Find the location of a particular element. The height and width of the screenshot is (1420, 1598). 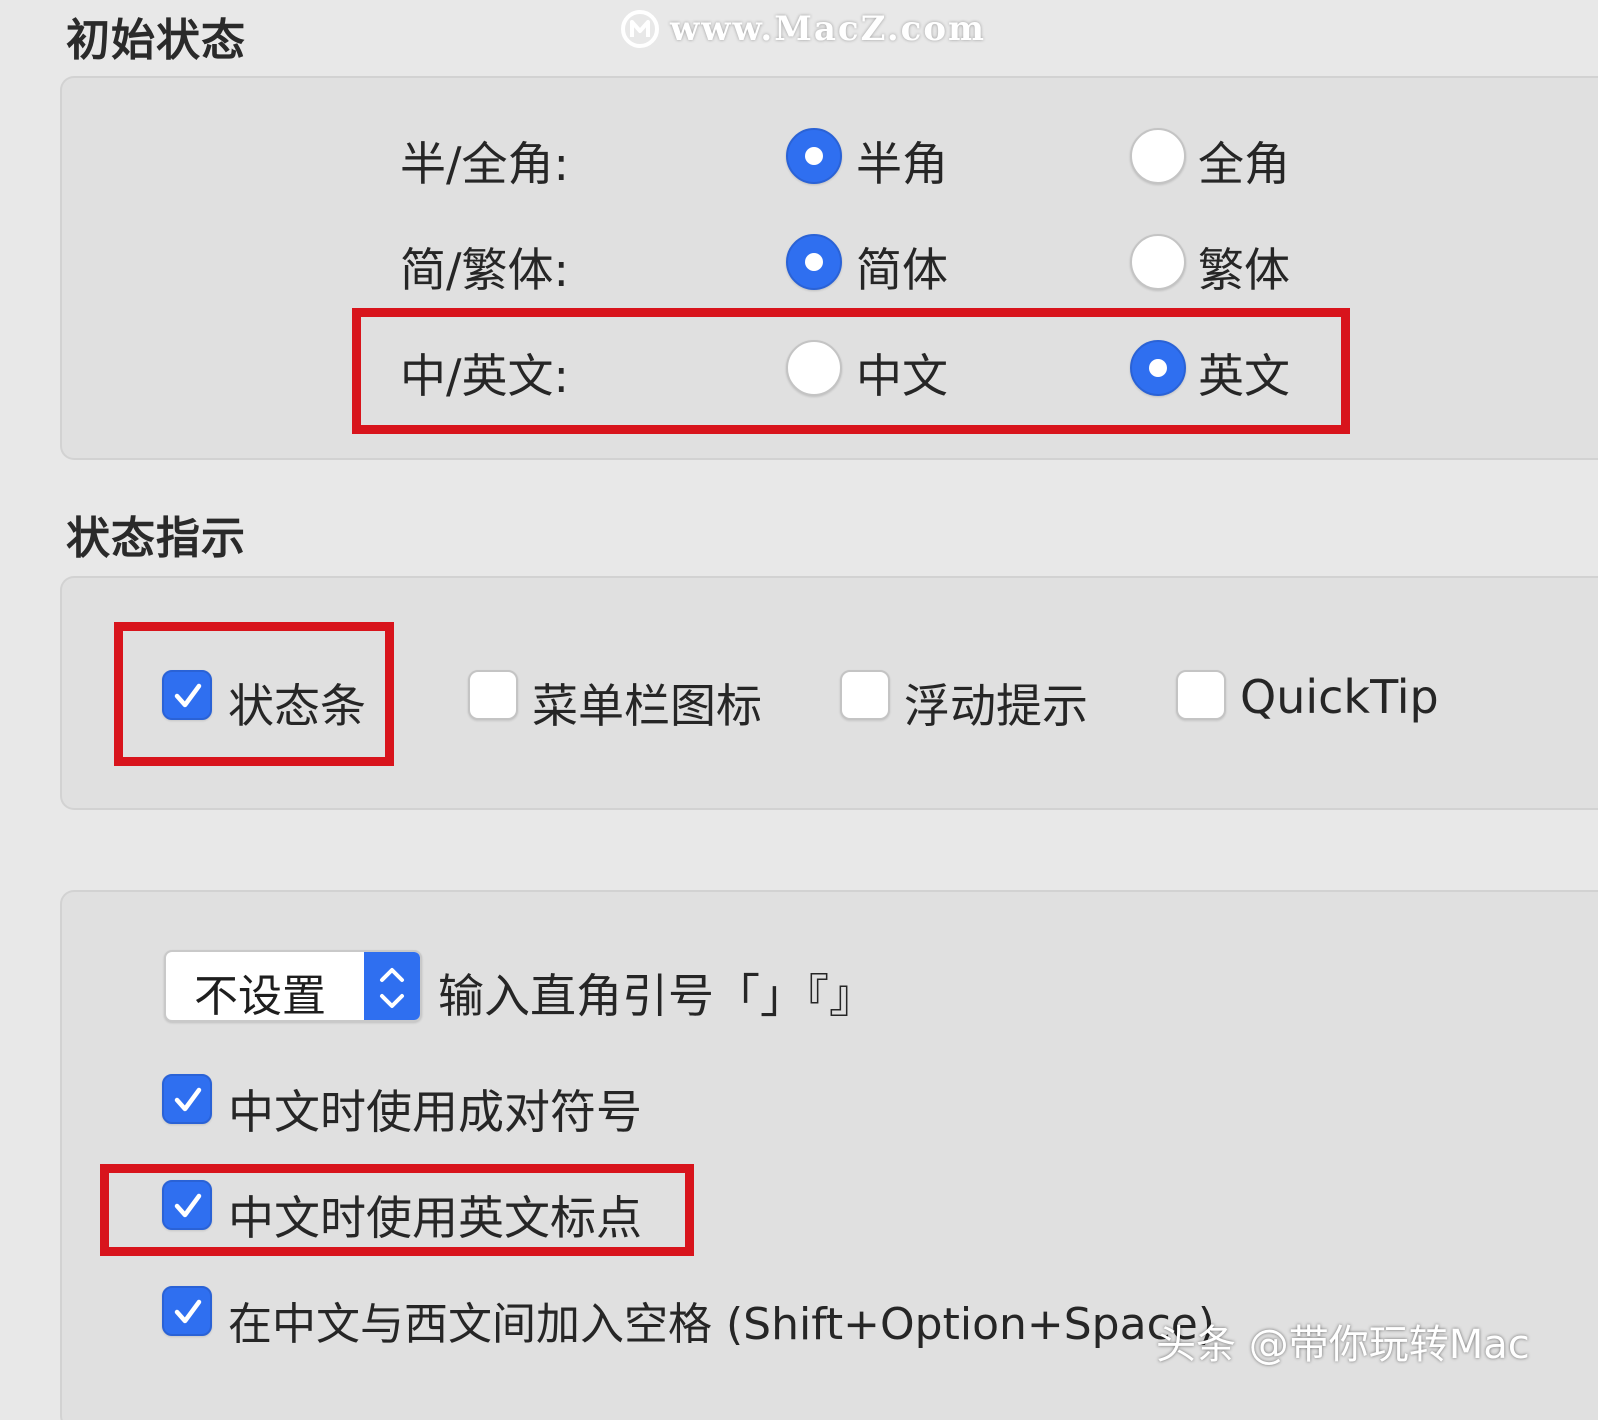

checkbox-add-space is located at coordinates (187, 1311).